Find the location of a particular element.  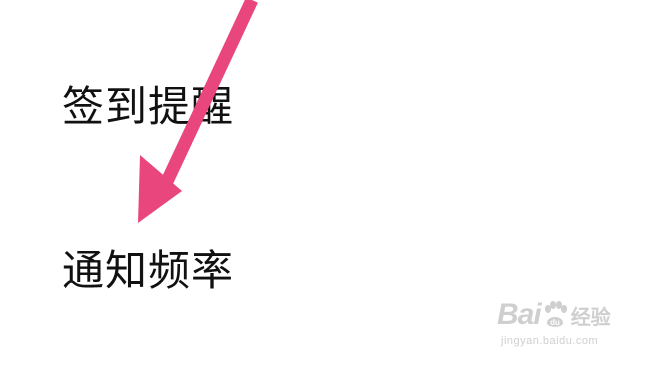

setting-checkin-reminder: 签到提醒 is located at coordinates (148, 107).